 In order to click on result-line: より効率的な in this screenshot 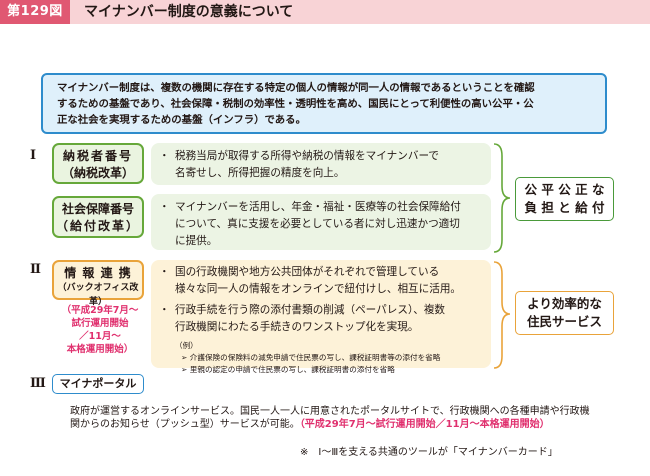, I will do `click(564, 303)`.